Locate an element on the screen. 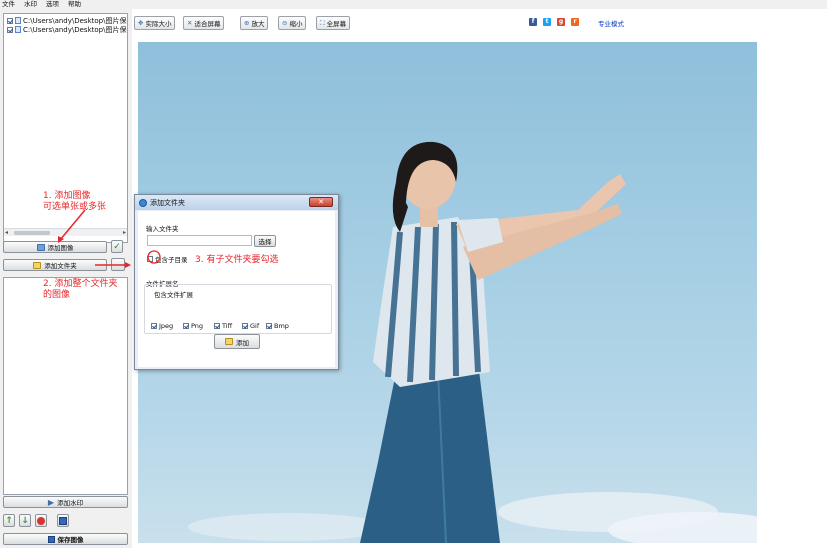 The image size is (827, 548). annotation-overlay is located at coordinates (109, 238).